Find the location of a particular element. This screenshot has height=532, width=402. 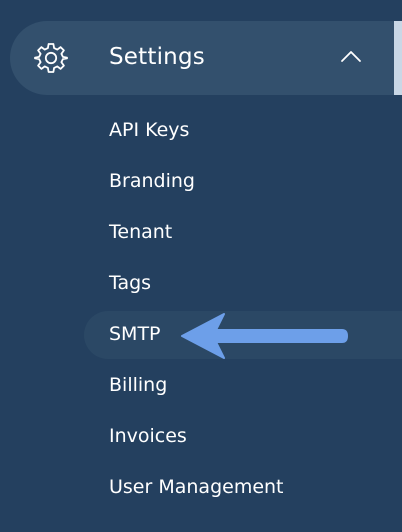

submenu-item-label: Tags is located at coordinates (130, 283).